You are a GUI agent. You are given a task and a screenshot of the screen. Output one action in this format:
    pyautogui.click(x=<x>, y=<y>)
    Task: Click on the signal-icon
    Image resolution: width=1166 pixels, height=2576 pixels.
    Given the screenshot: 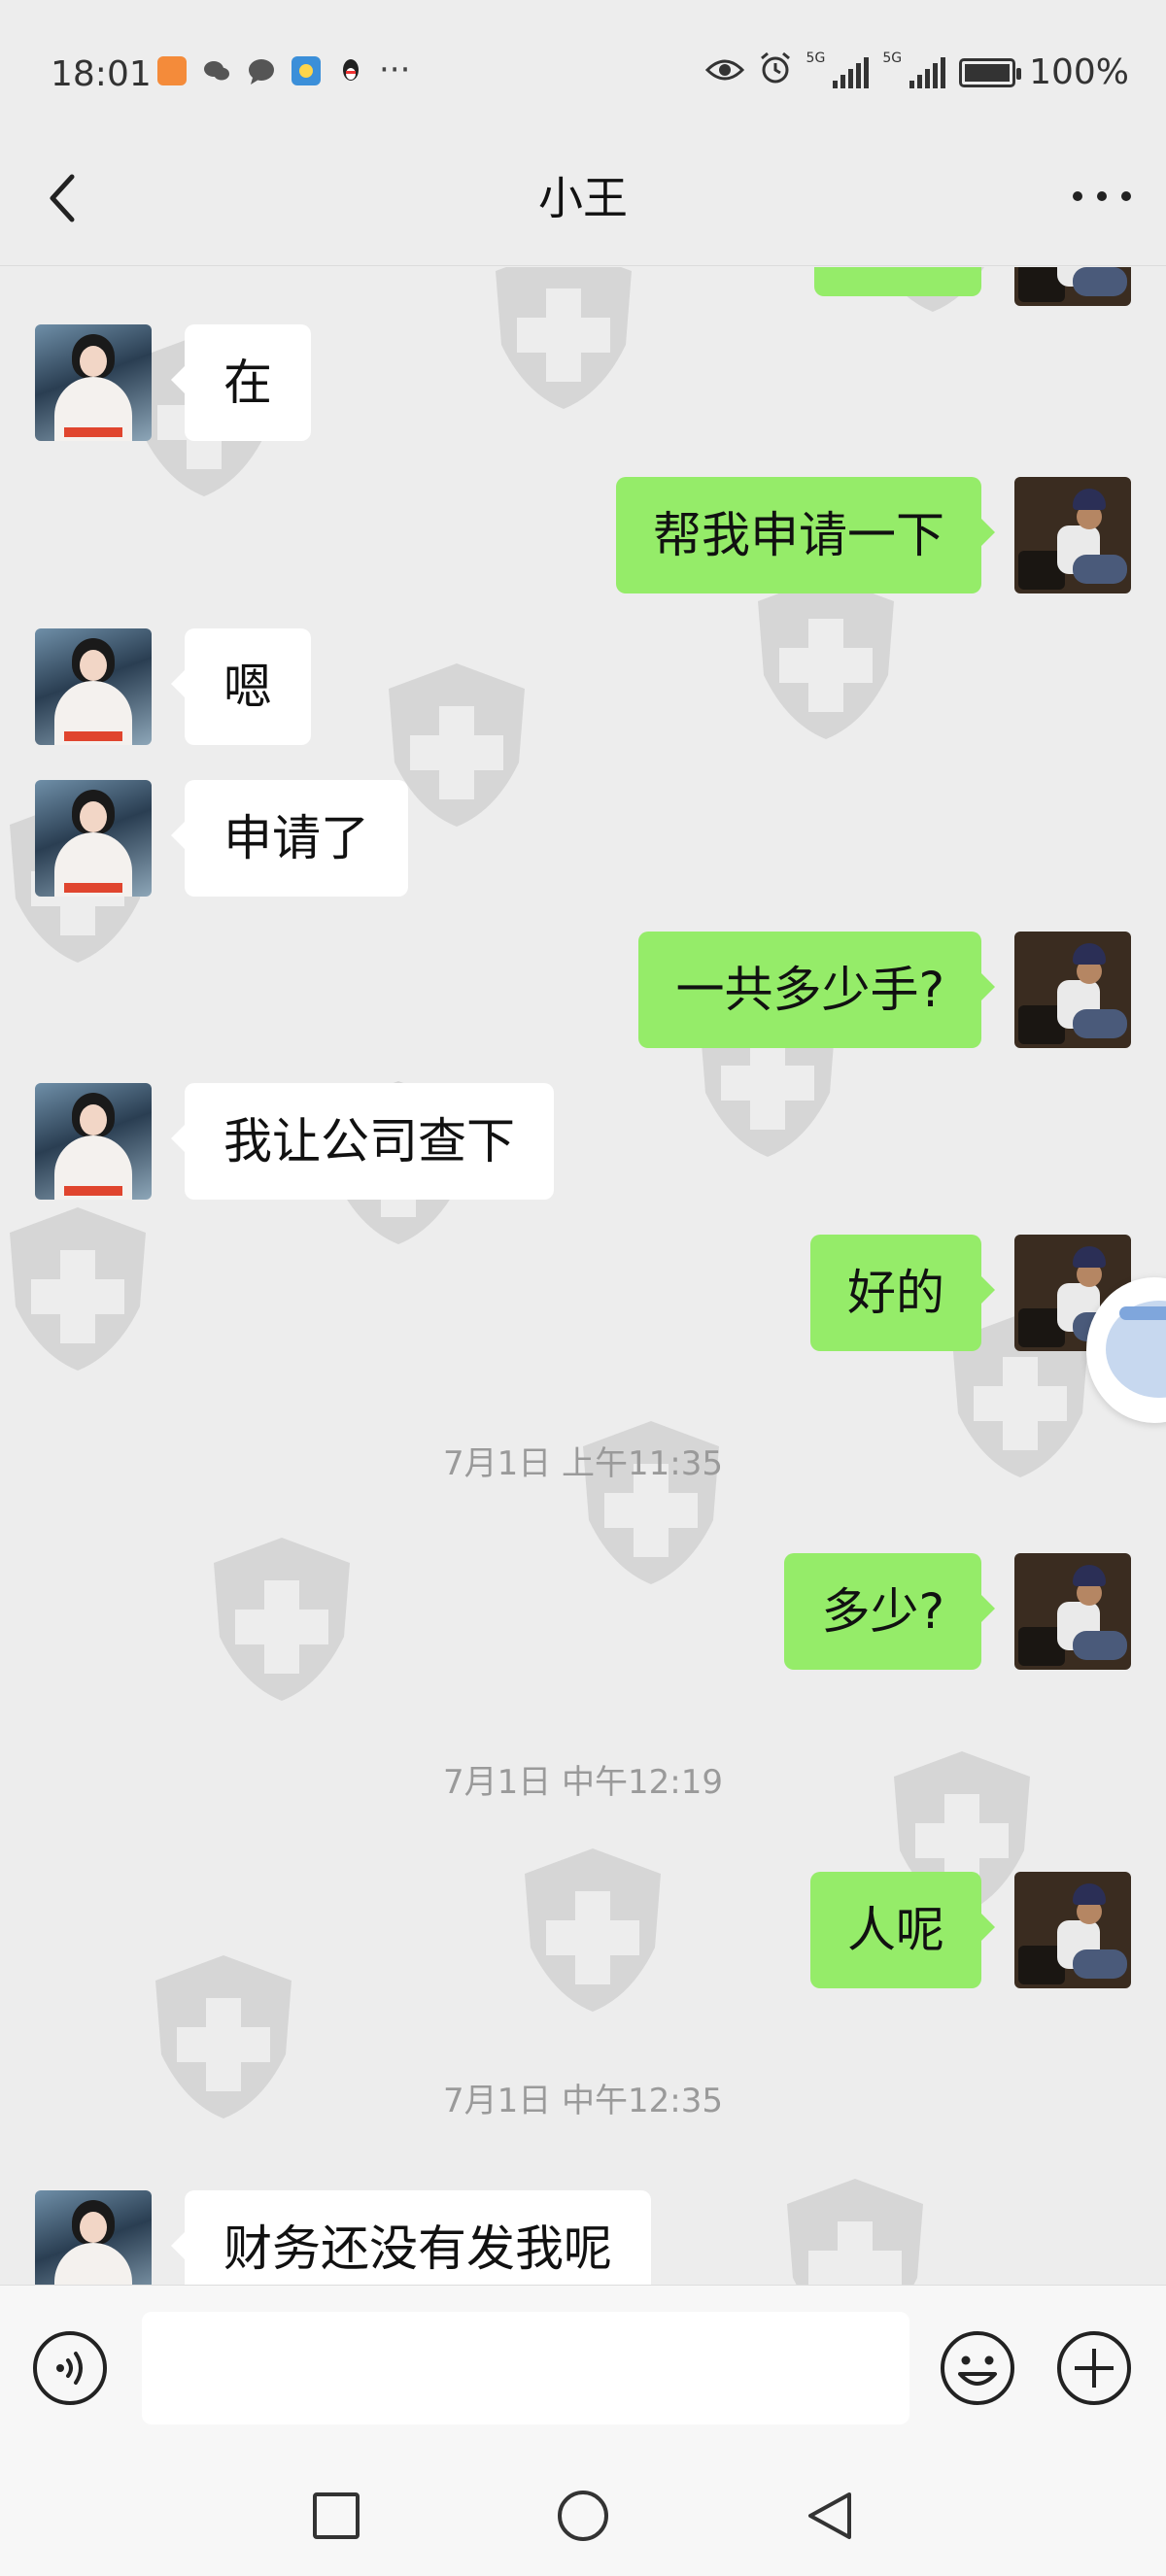 What is the action you would take?
    pyautogui.click(x=851, y=72)
    